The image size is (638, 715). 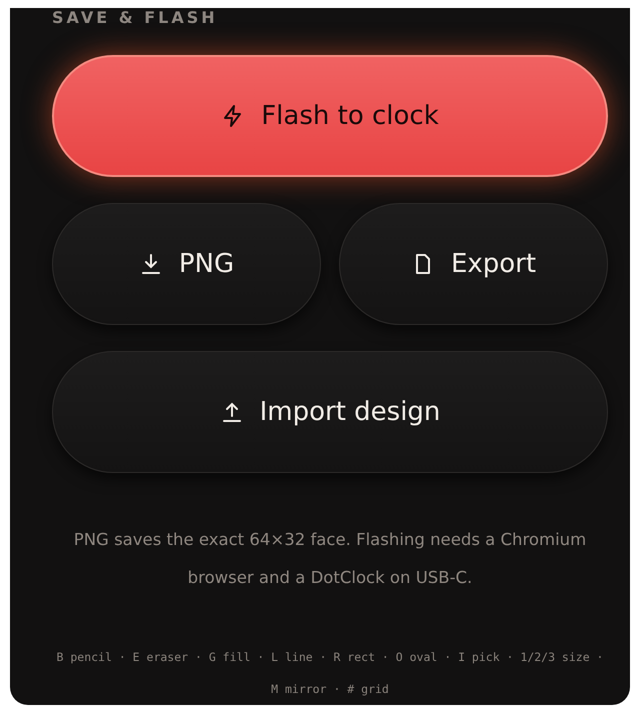 What do you see at coordinates (330, 559) in the screenshot?
I see `help-text: PNG saves the exact 64×32 face. Flashing needs a Chromium browser and a DotClock on USB-C.` at bounding box center [330, 559].